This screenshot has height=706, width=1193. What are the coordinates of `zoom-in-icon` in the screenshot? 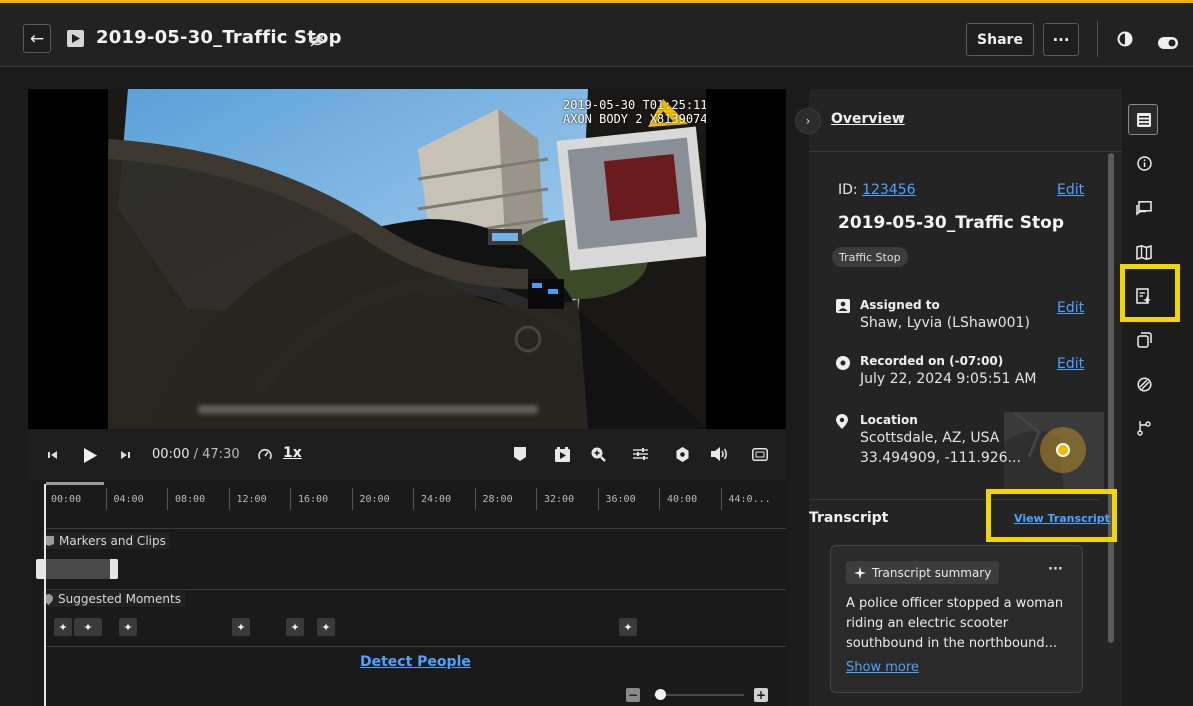 It's located at (598, 454).